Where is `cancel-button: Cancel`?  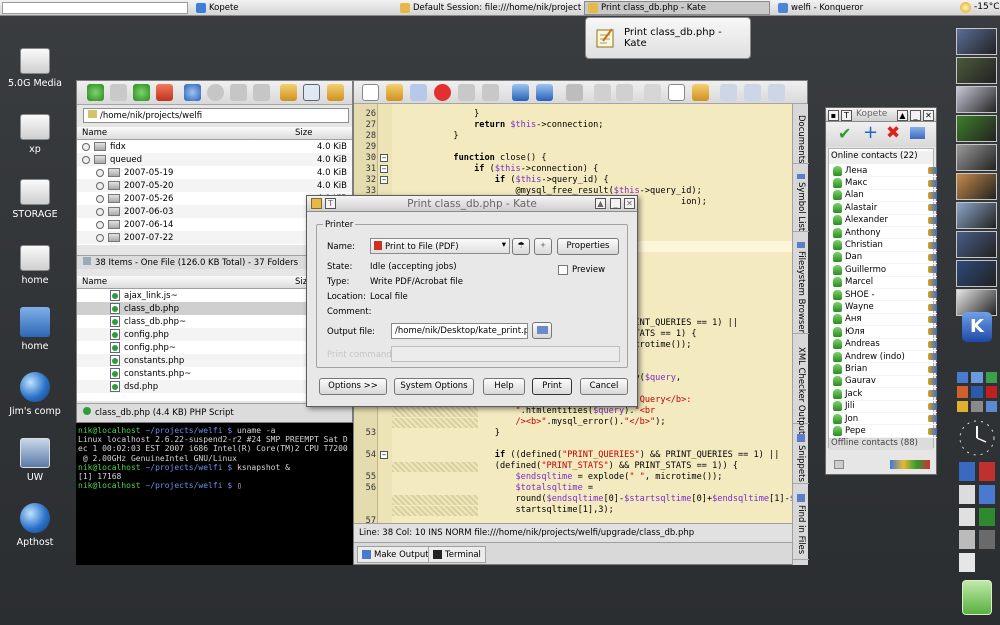
cancel-button: Cancel is located at coordinates (604, 386).